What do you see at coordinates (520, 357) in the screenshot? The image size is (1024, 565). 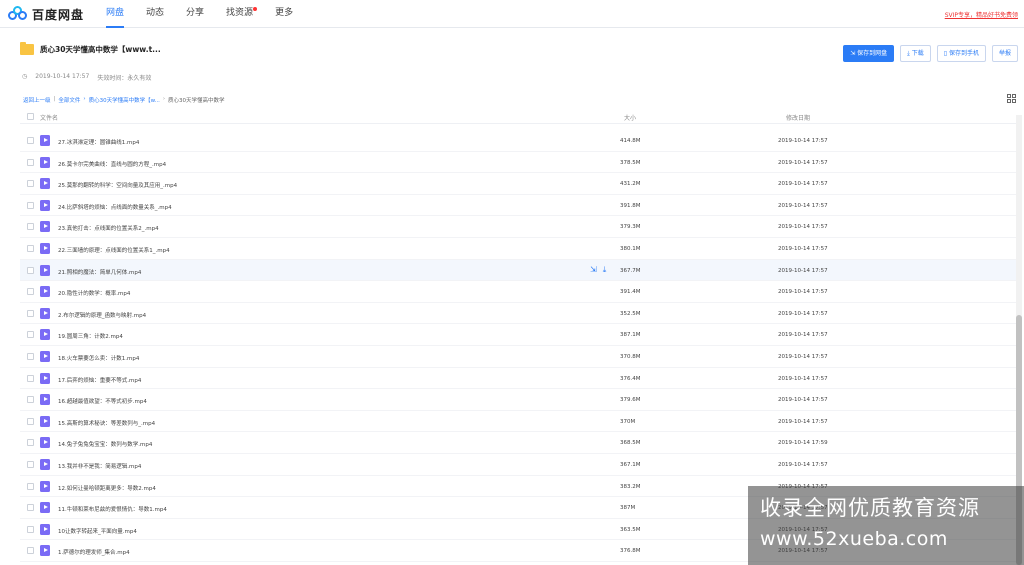 I see `file-row: 18.火车票要怎么卖：计数1.mp4 370.8M 2019-10-14 17:57` at bounding box center [520, 357].